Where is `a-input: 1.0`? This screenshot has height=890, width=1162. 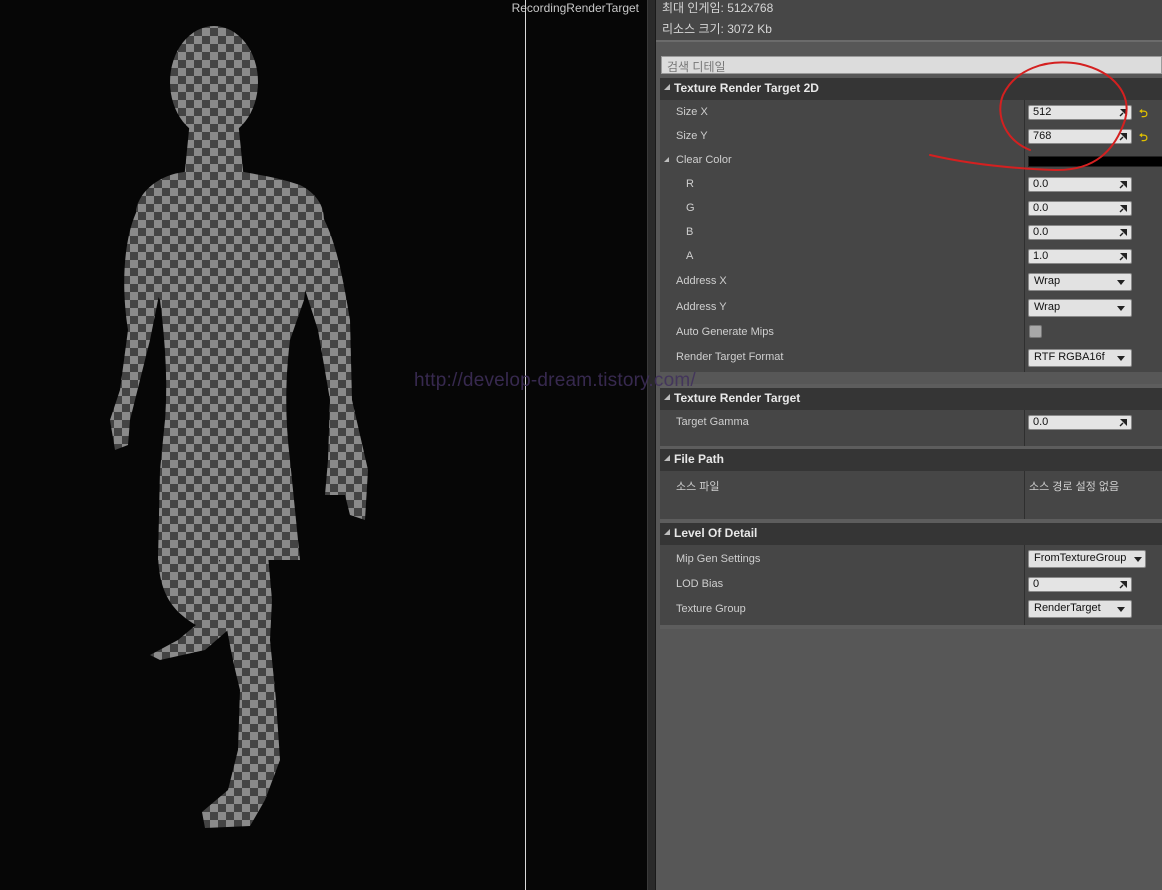
a-input: 1.0 is located at coordinates (1080, 256).